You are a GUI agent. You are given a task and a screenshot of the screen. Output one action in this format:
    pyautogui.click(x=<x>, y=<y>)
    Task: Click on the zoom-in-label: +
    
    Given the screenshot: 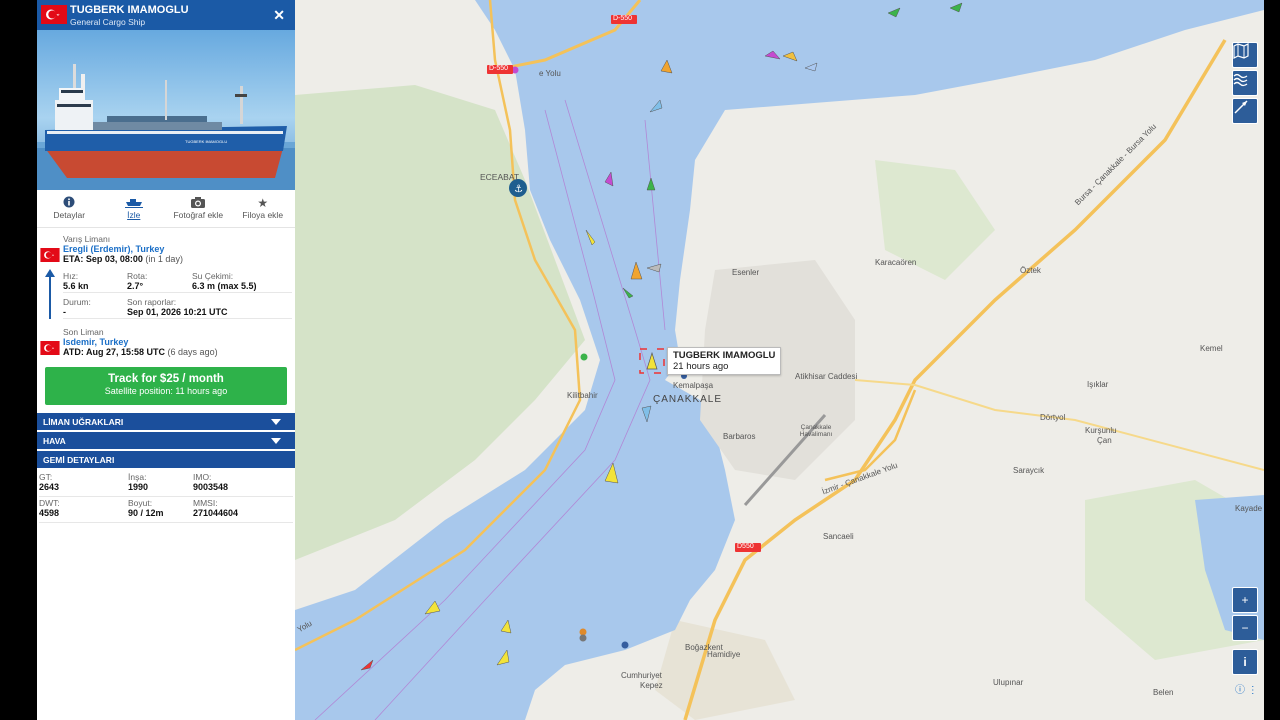 What is the action you would take?
    pyautogui.click(x=1245, y=600)
    